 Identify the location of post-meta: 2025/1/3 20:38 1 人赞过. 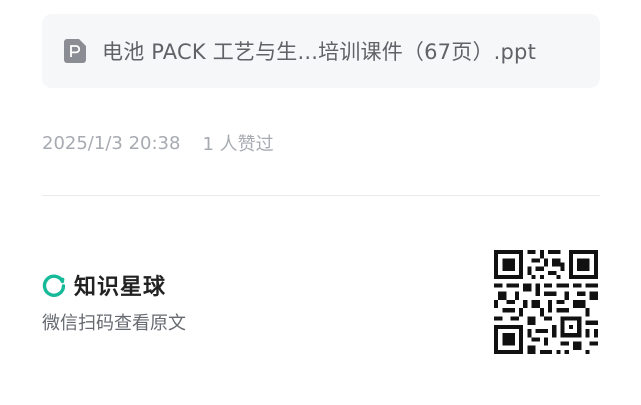
(158, 143).